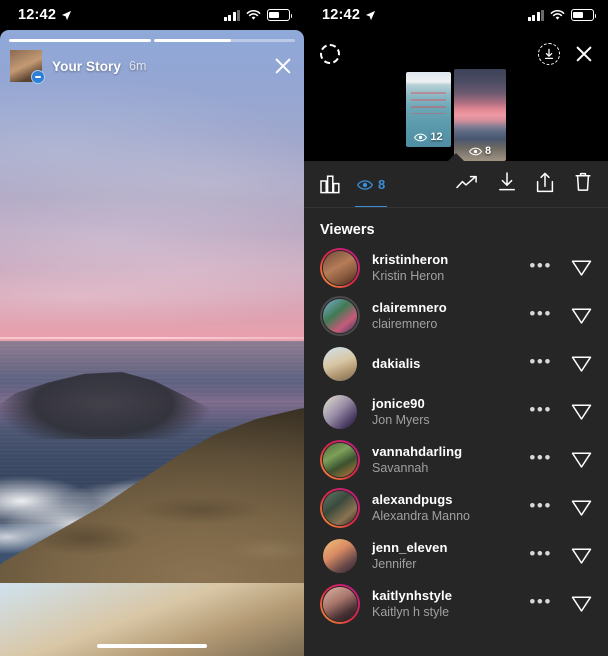 The image size is (608, 656). I want to click on home-indicator, so click(152, 645).